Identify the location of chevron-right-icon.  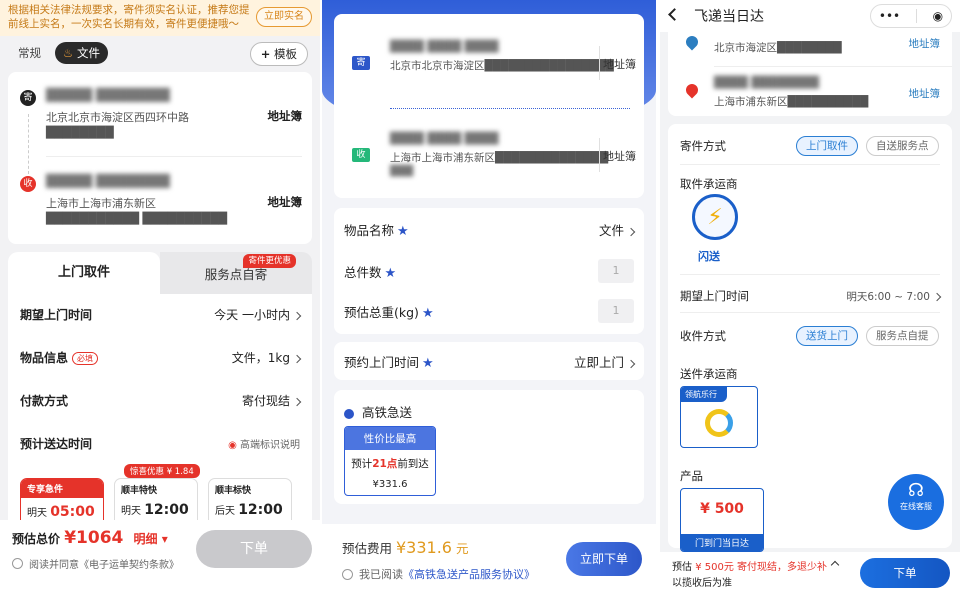
(297, 316).